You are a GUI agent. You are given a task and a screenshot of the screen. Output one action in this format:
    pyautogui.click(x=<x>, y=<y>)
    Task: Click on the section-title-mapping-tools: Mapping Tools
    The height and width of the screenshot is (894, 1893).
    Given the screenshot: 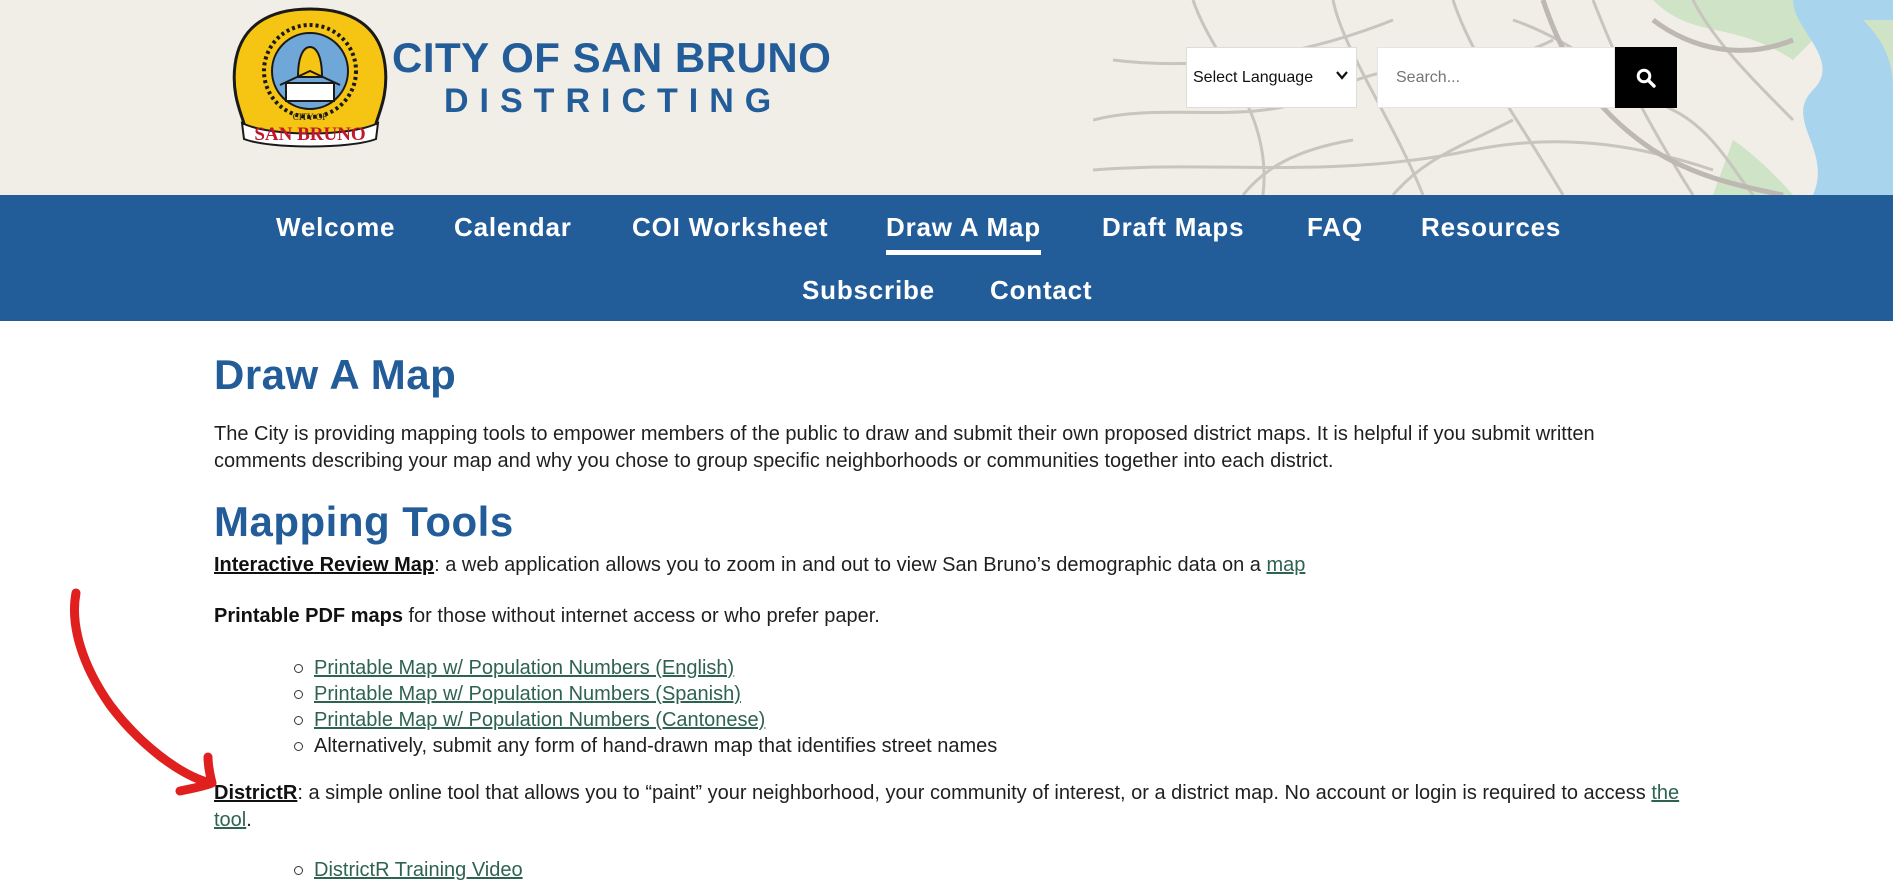 What is the action you would take?
    pyautogui.click(x=364, y=521)
    